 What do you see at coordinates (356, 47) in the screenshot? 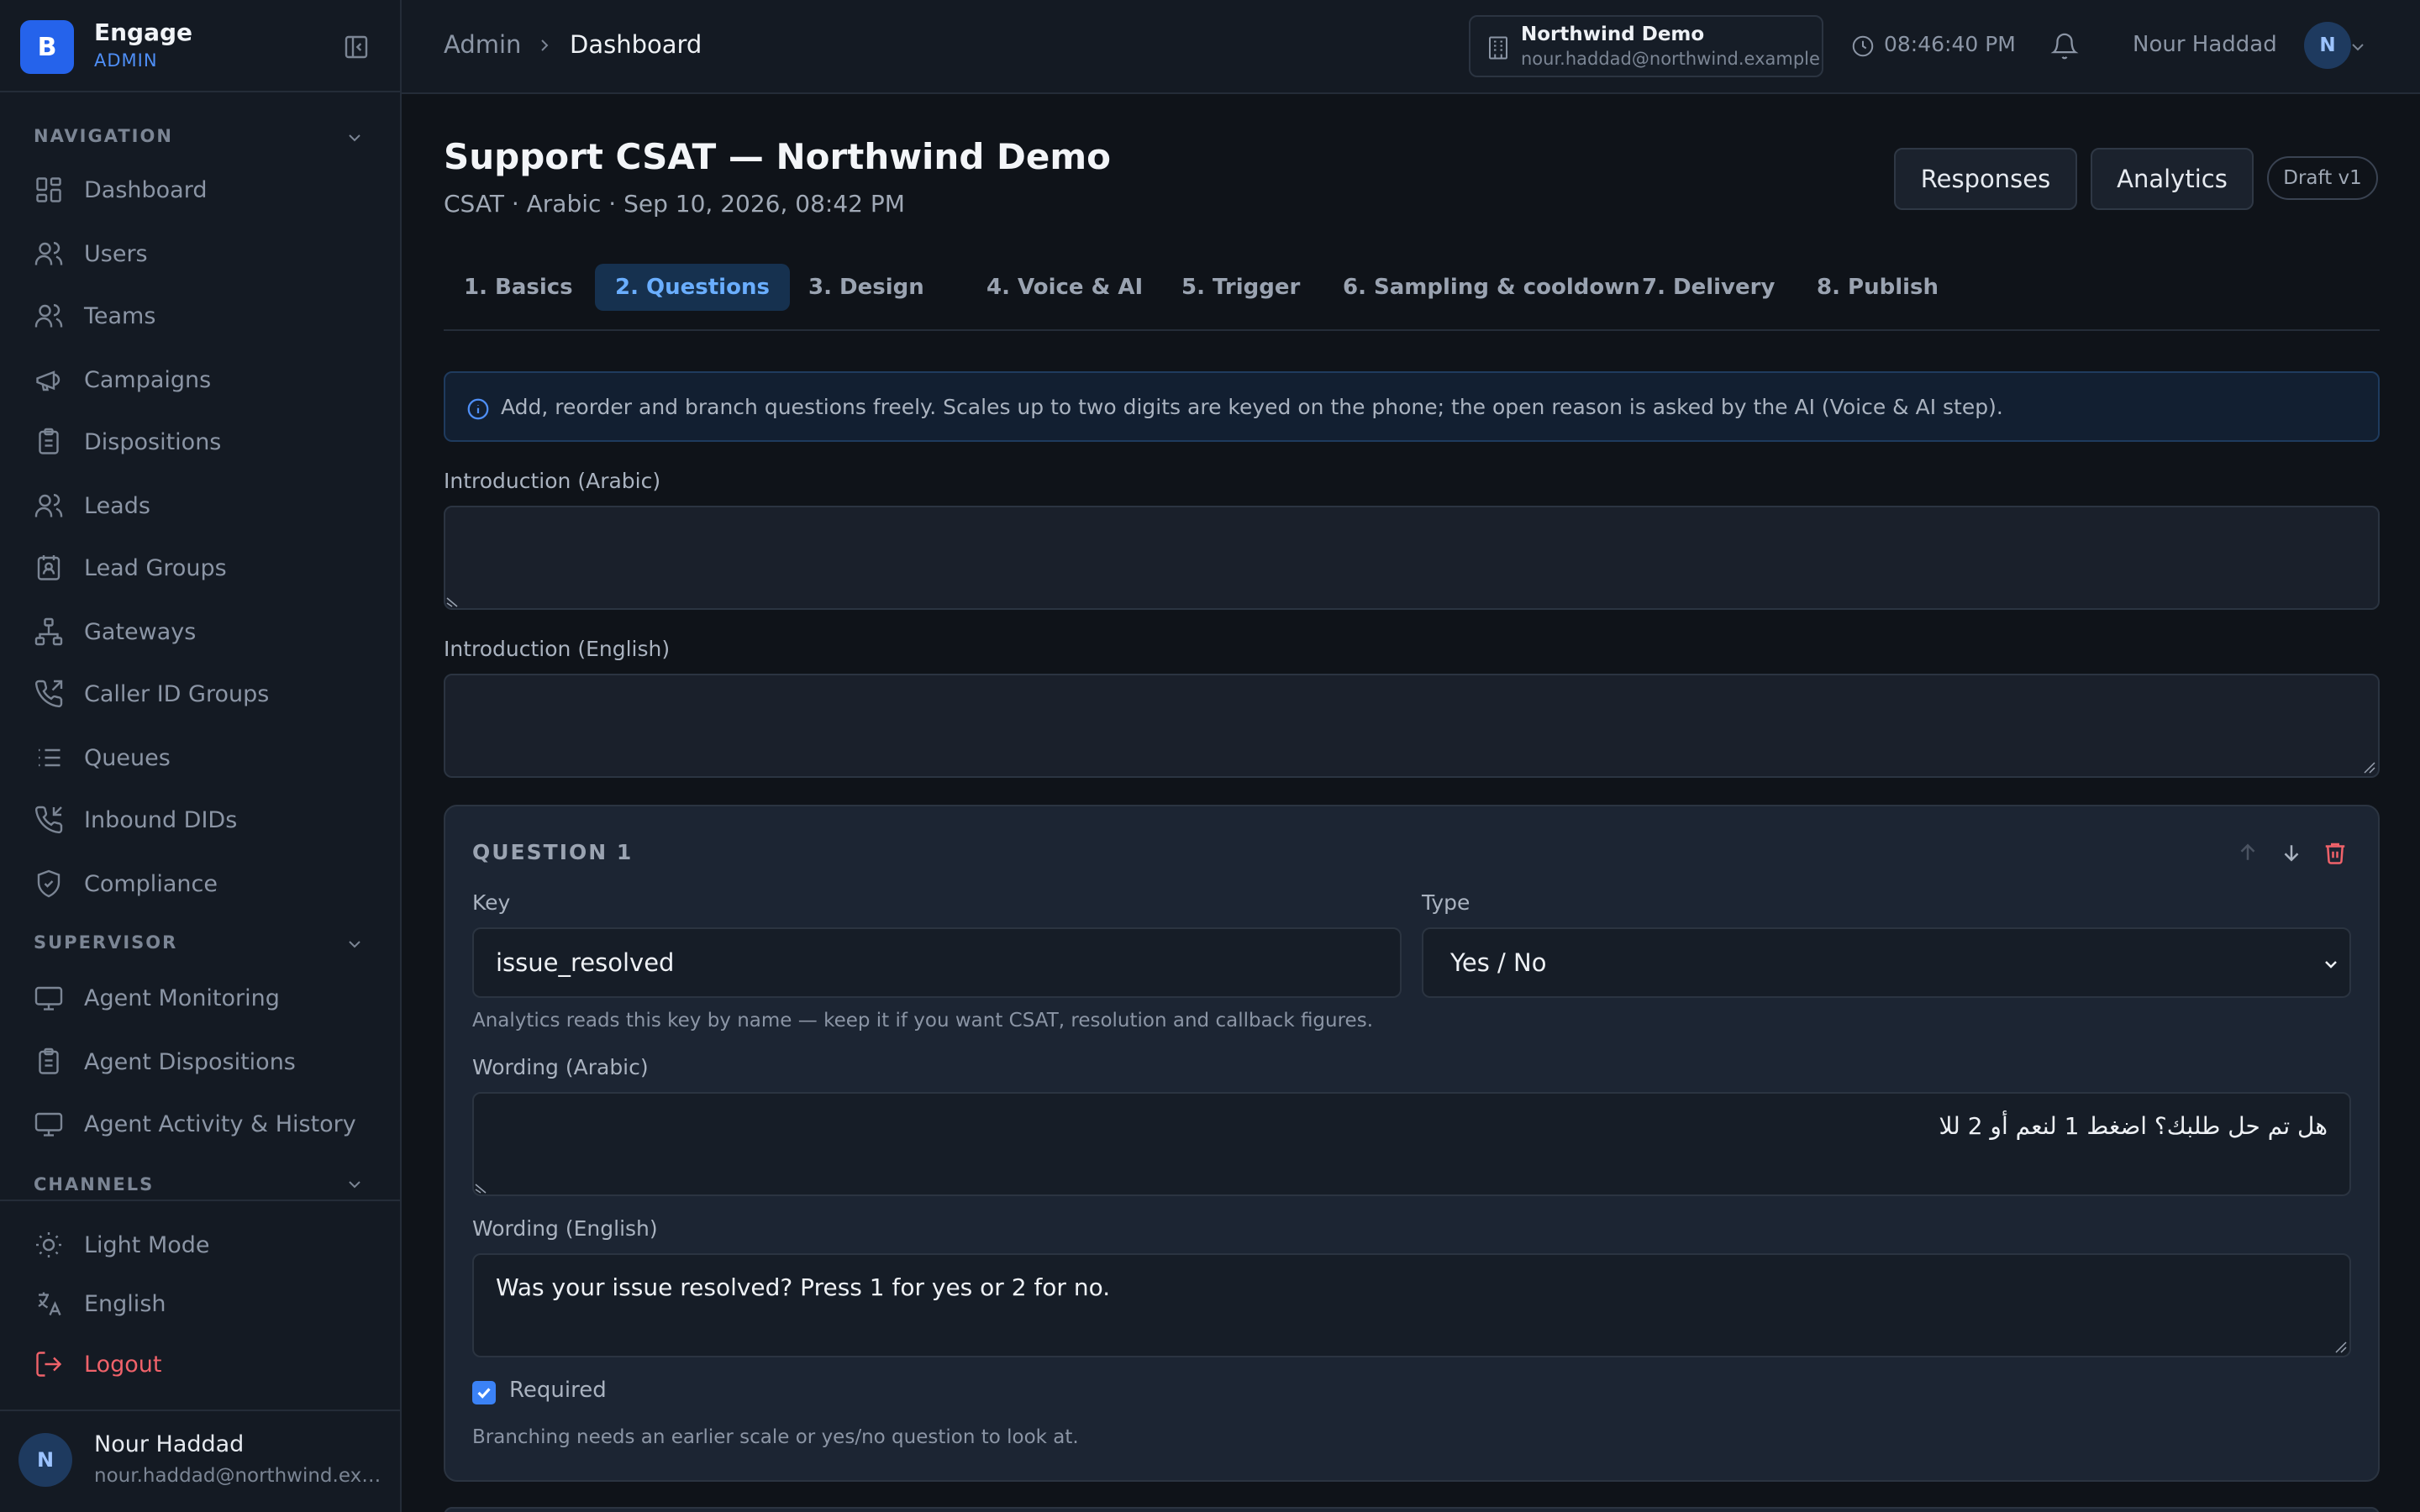
I see `sidebar-collapse-icon` at bounding box center [356, 47].